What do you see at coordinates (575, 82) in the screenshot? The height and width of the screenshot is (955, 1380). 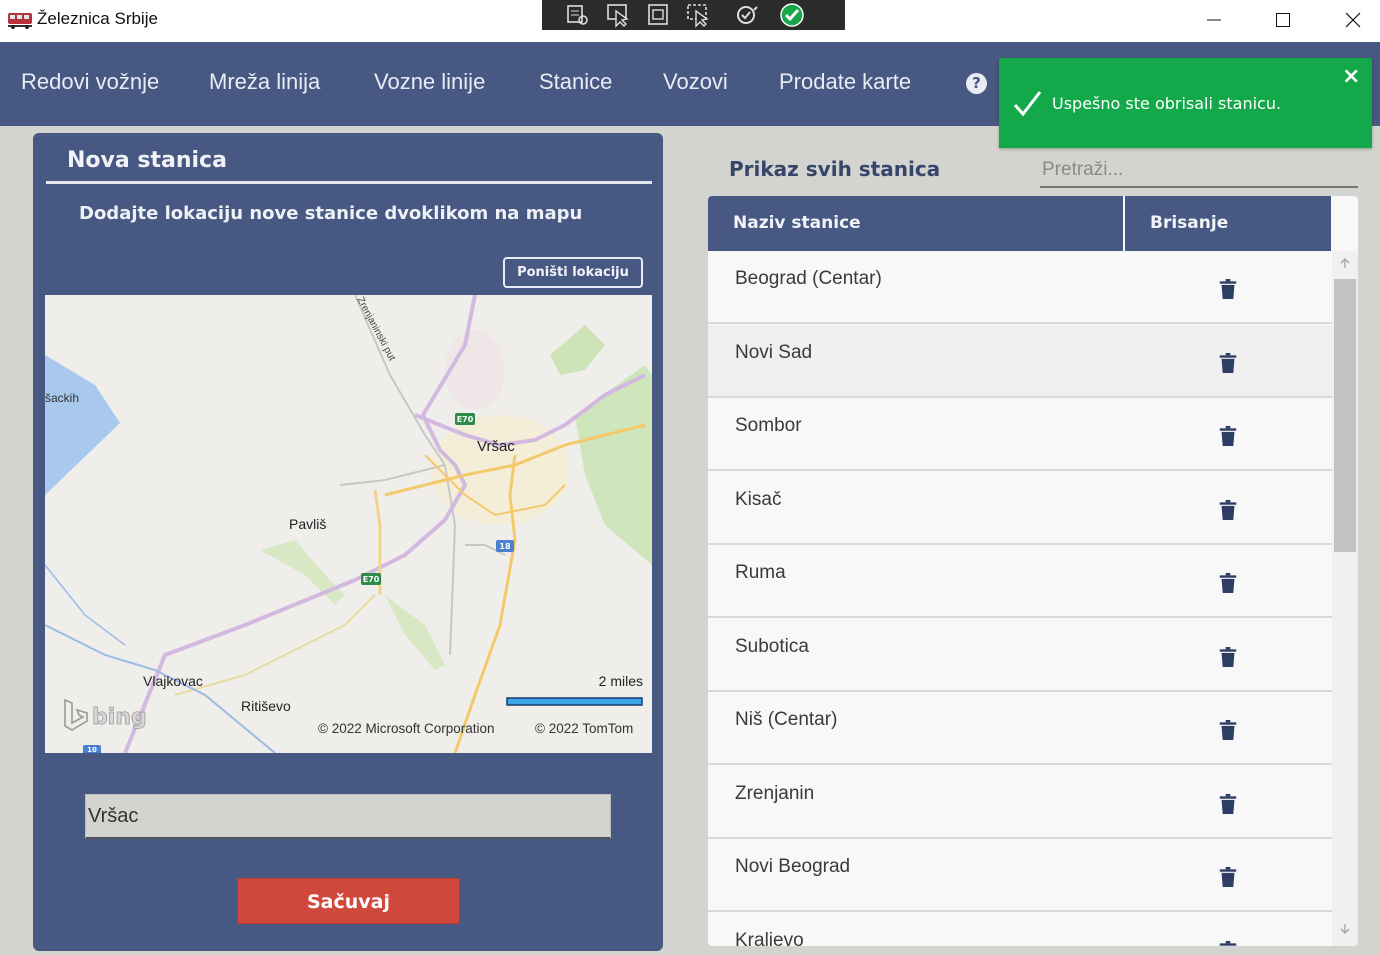 I see `nav-item-stations: Stanice` at bounding box center [575, 82].